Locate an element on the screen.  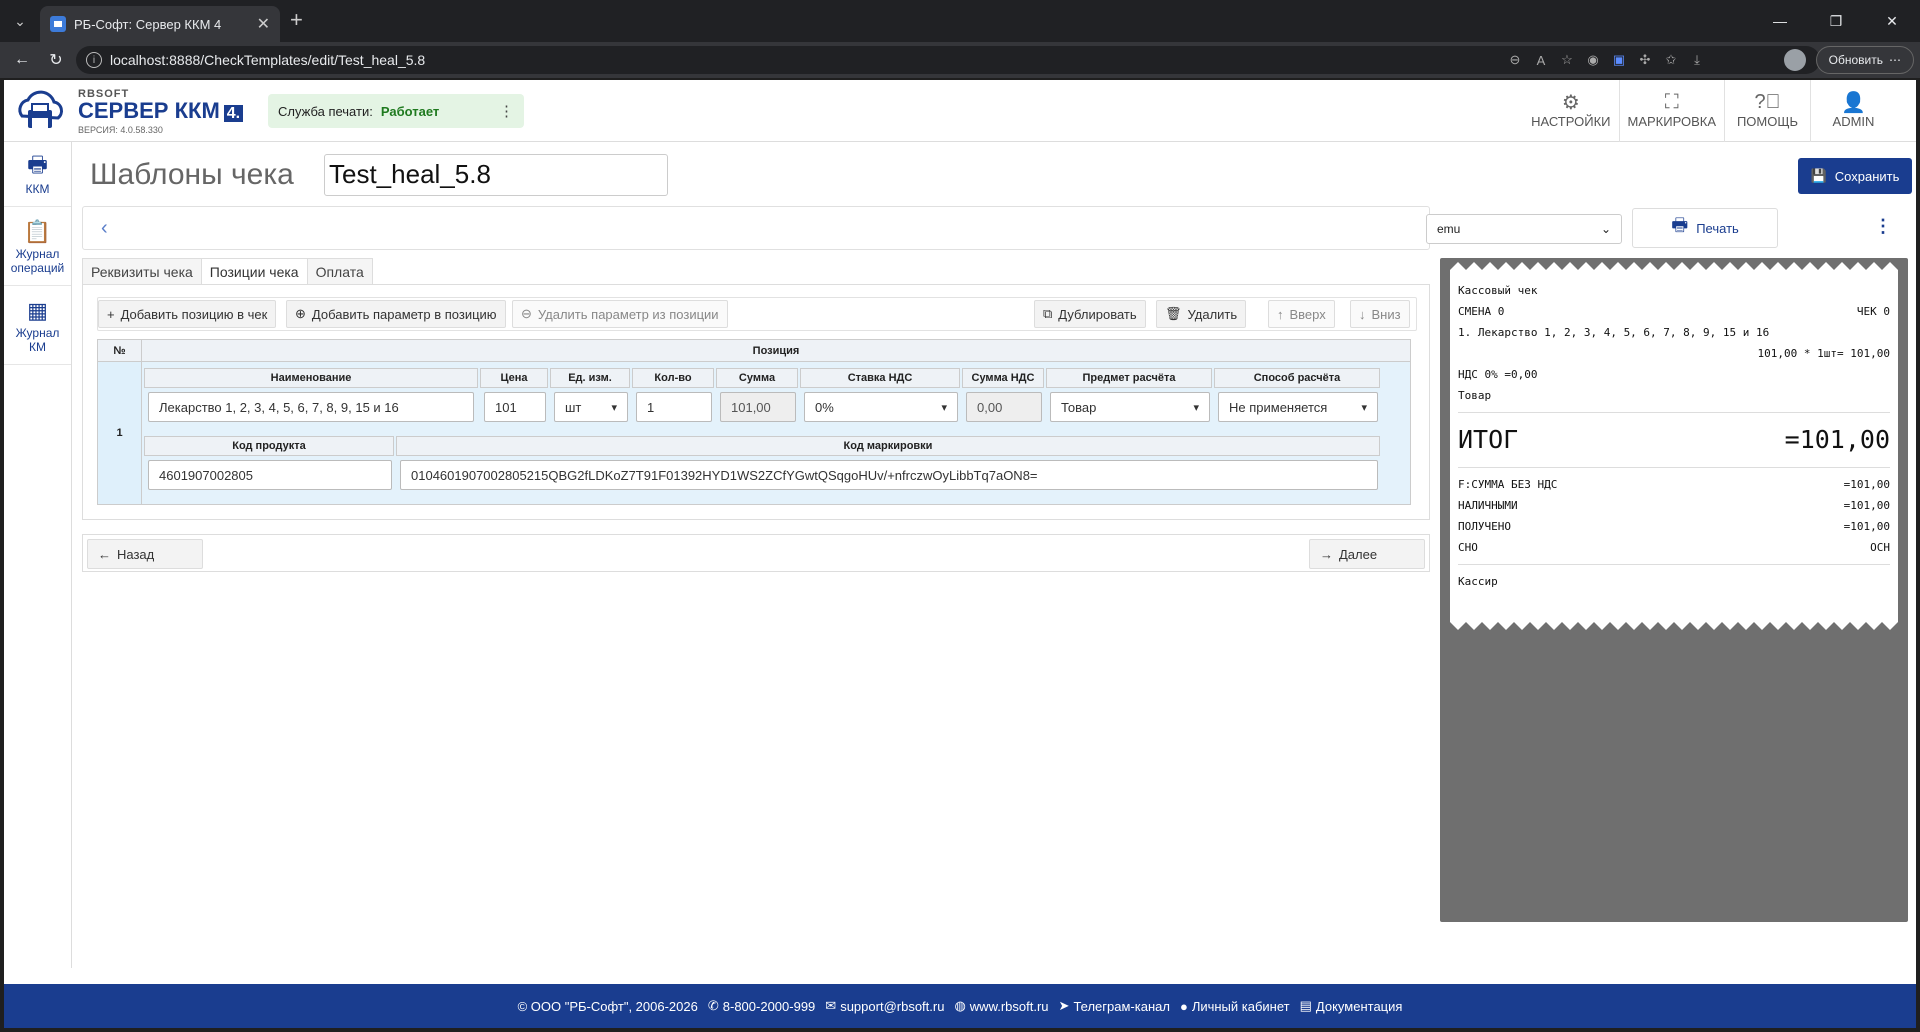
close-tab-icon: ✕ is located at coordinates (263, 24).